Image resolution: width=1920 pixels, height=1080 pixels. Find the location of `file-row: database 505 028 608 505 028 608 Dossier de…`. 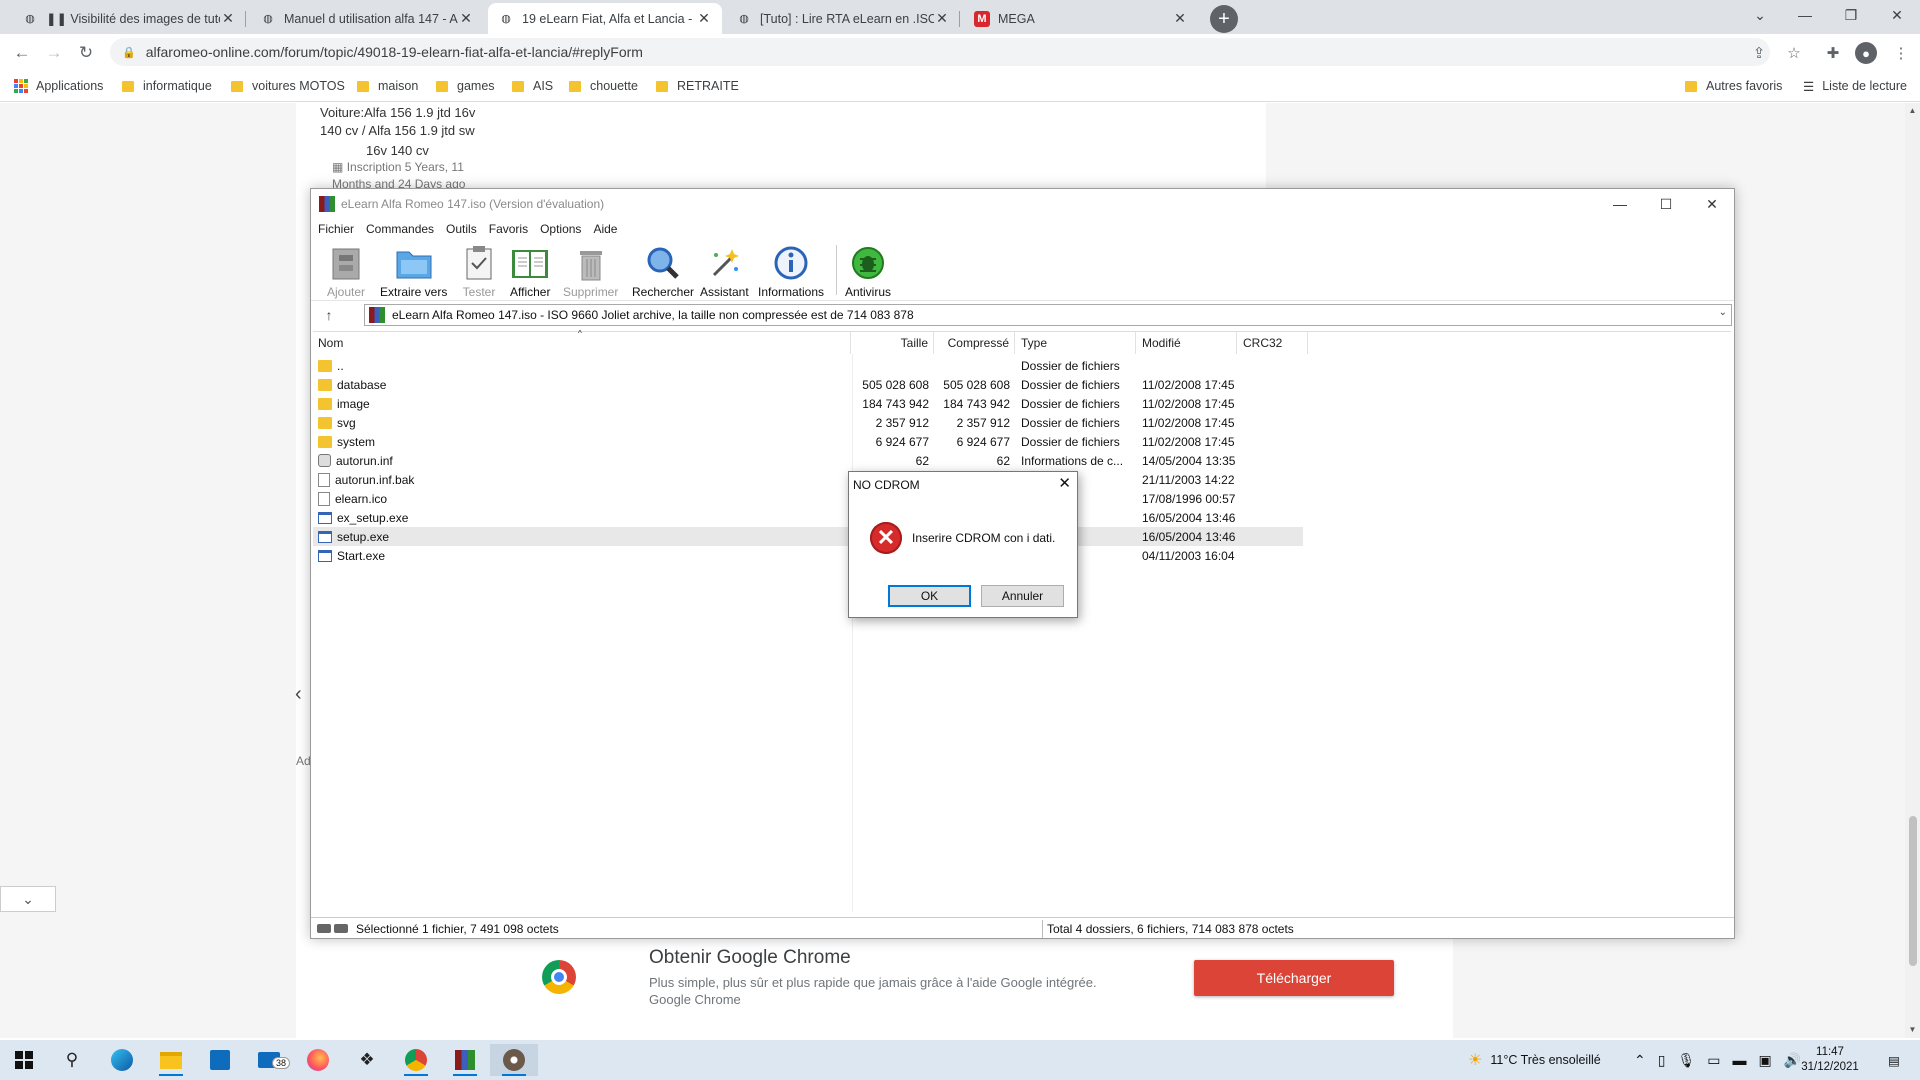

file-row: database 505 028 608 505 028 608 Dossier de… is located at coordinates (808, 384).